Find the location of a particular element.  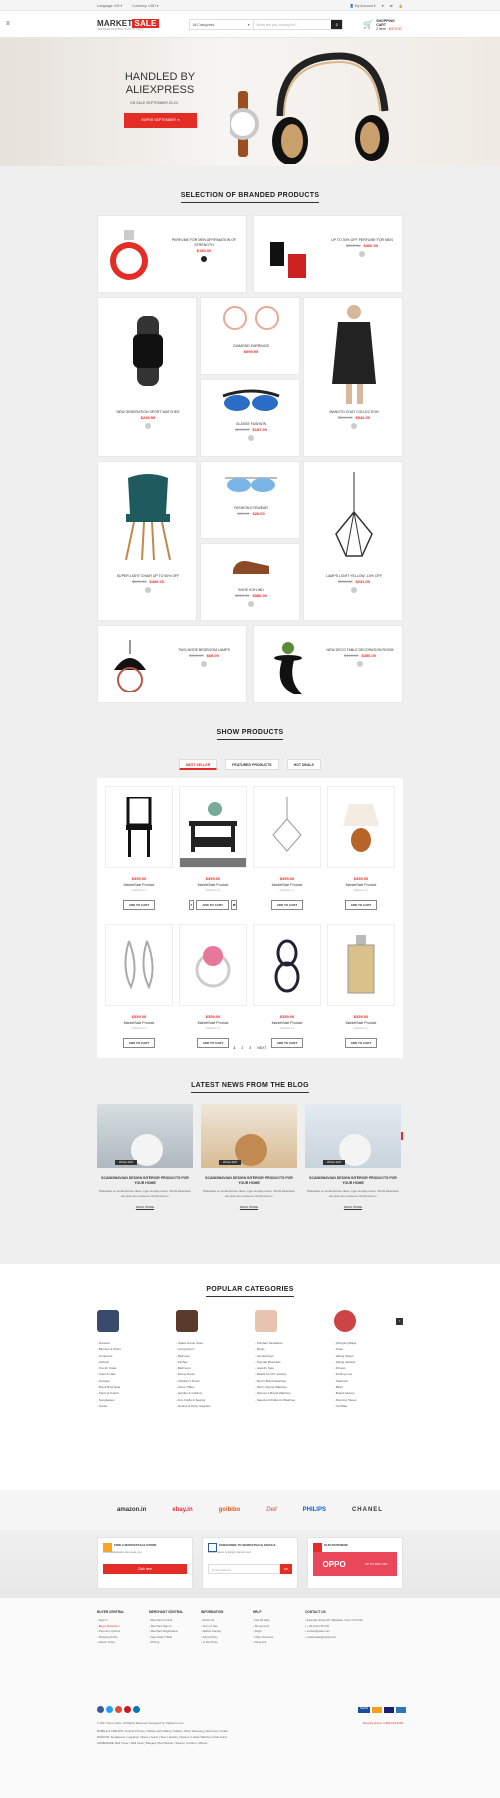

language-selector: Language: EN ▾ is located at coordinates (109, 6).